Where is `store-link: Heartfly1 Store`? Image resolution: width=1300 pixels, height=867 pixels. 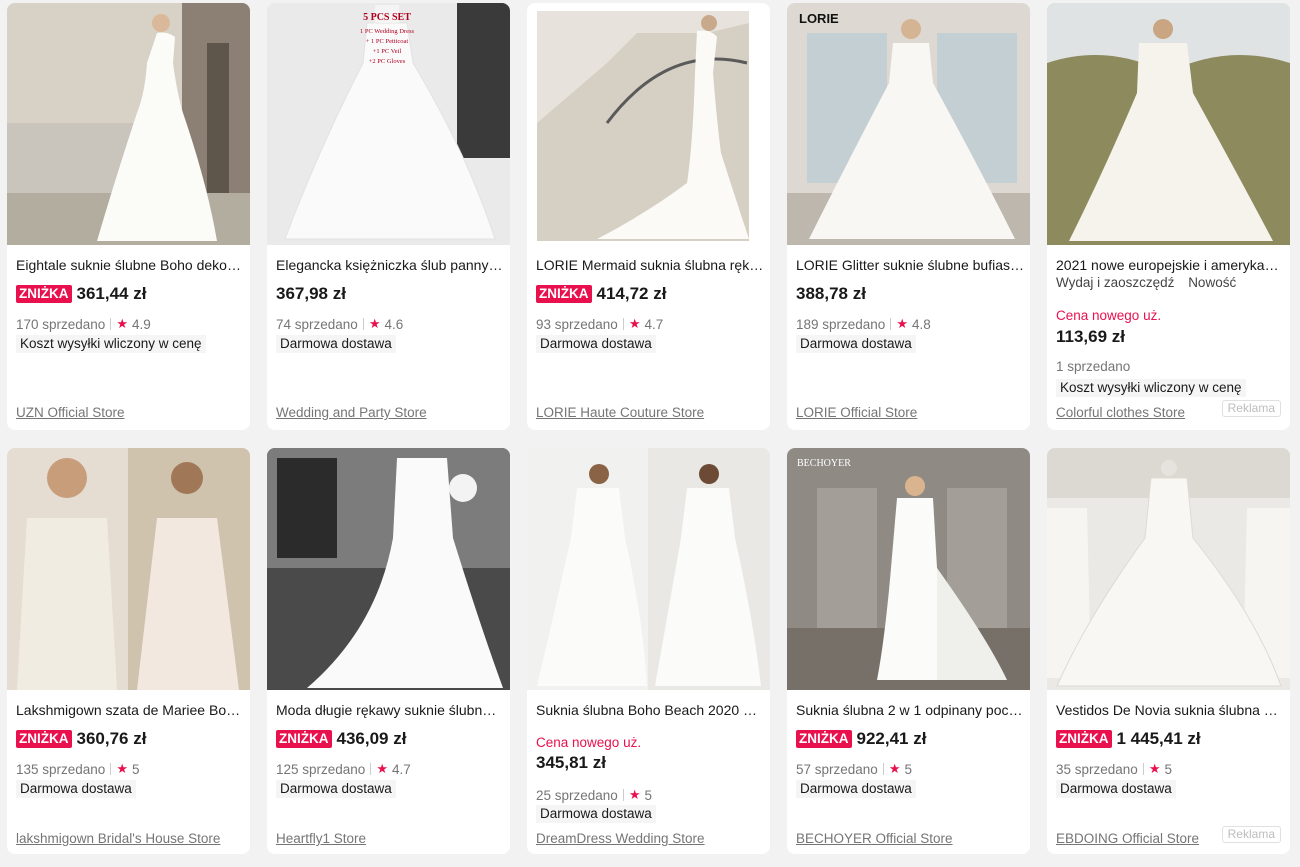 store-link: Heartfly1 Store is located at coordinates (321, 838).